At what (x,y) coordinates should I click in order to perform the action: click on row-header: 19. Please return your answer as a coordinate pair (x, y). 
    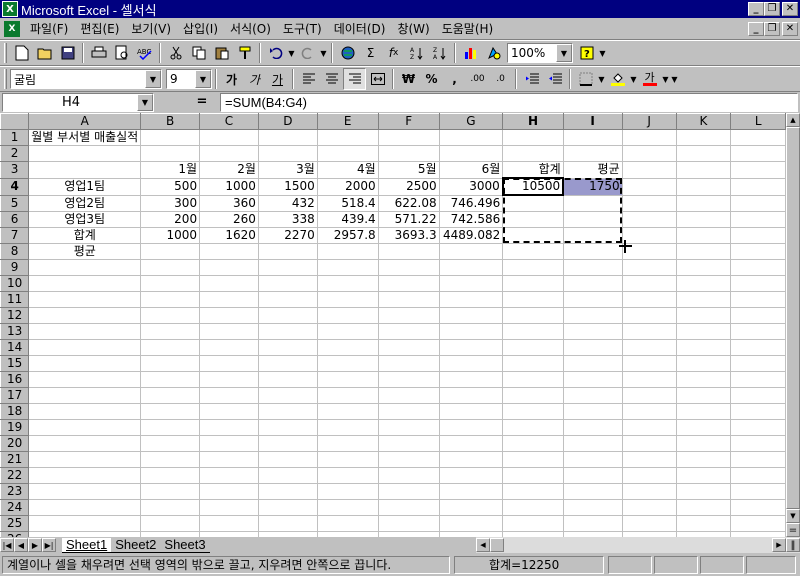
    Looking at the image, I should click on (15, 427).